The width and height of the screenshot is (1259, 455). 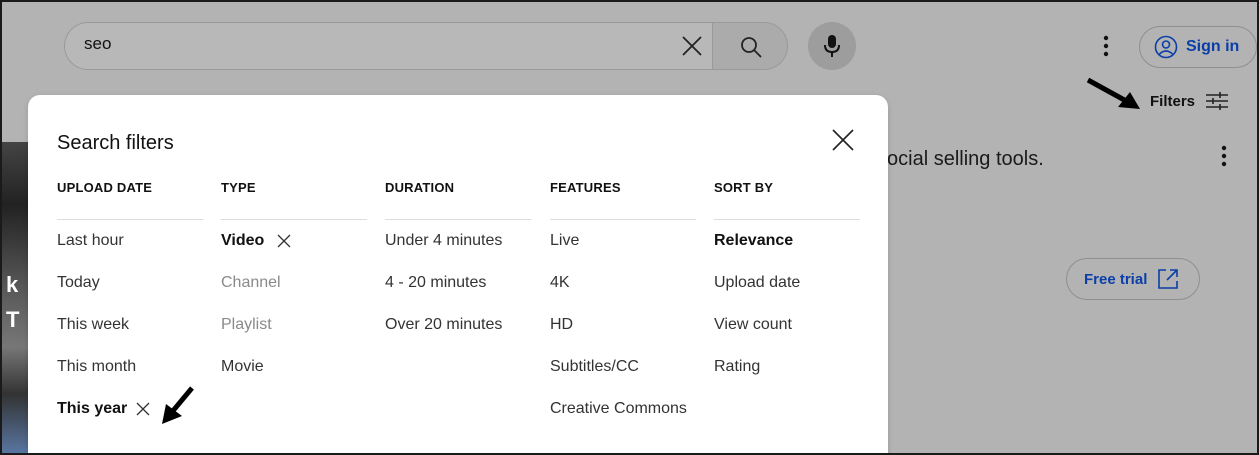 What do you see at coordinates (1168, 279) in the screenshot?
I see `external-link-icon` at bounding box center [1168, 279].